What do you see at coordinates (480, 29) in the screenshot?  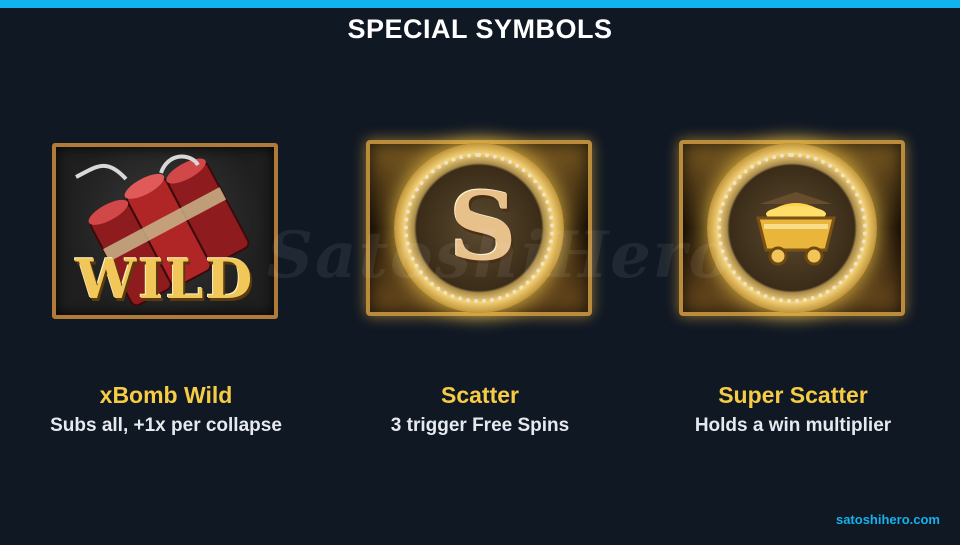 I see `page-title: SPECIAL SYMBOLS` at bounding box center [480, 29].